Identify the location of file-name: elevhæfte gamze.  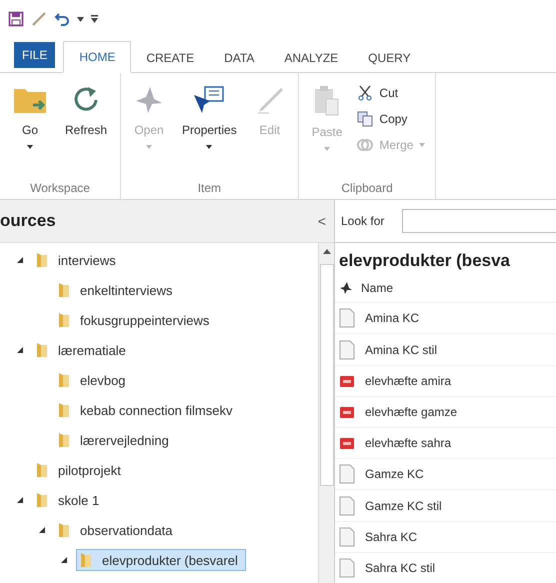
(411, 411).